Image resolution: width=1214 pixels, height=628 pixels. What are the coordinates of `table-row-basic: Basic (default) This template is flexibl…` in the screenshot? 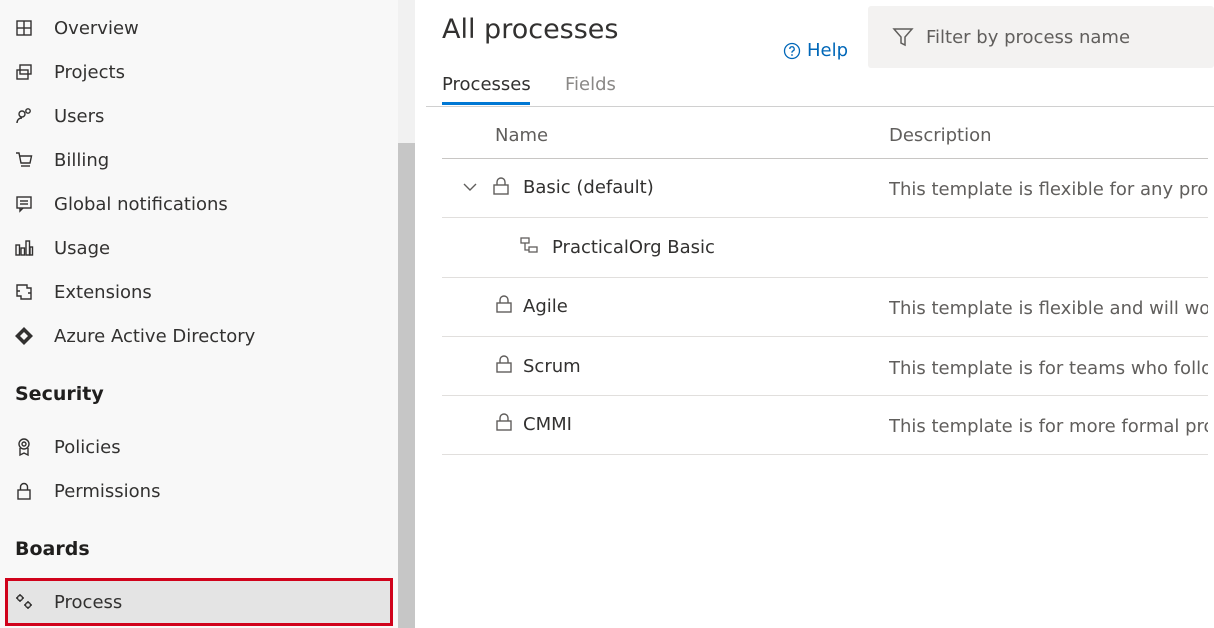 It's located at (825, 188).